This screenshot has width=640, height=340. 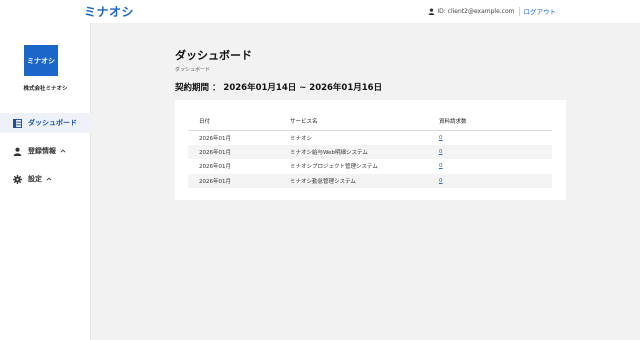 What do you see at coordinates (432, 11) in the screenshot?
I see `user-icon` at bounding box center [432, 11].